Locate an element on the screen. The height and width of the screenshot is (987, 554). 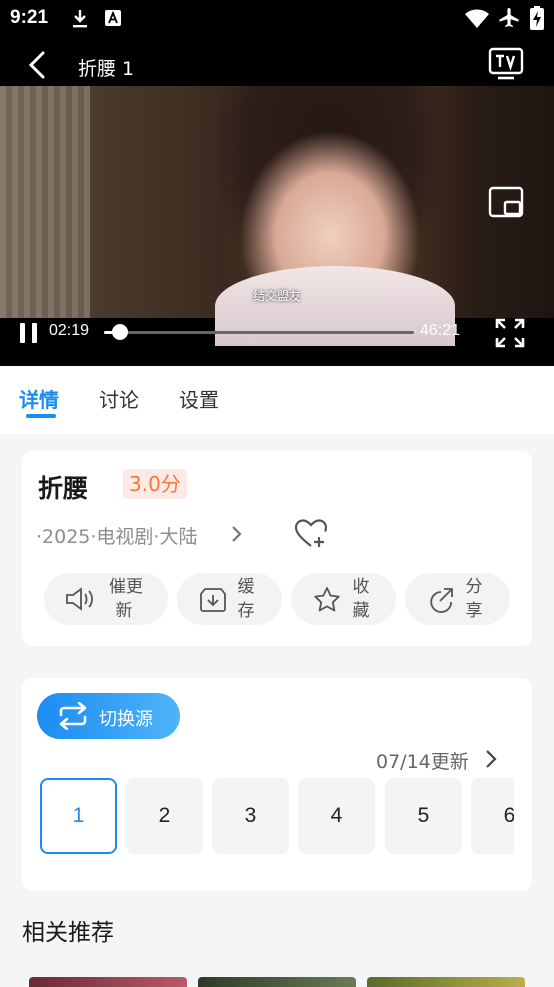
episode-item: 3 is located at coordinates (250, 816).